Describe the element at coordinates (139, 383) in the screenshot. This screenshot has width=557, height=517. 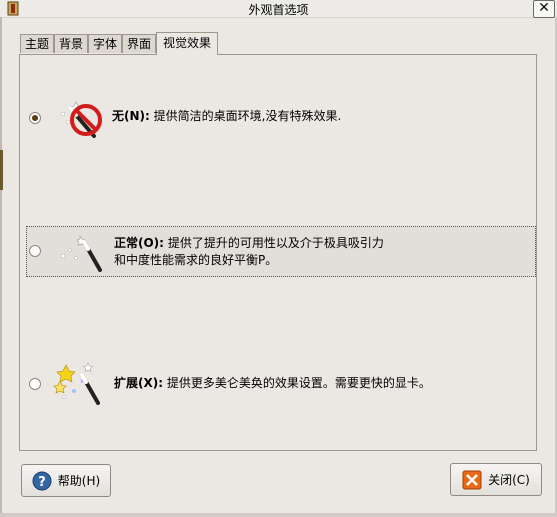
I see `option-extra-name: 扩展(X):` at that location.